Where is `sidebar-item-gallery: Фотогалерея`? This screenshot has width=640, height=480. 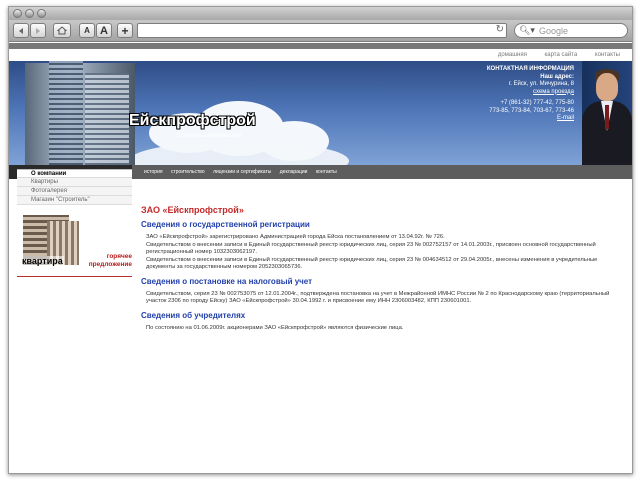 sidebar-item-gallery: Фотогалерея is located at coordinates (74, 191).